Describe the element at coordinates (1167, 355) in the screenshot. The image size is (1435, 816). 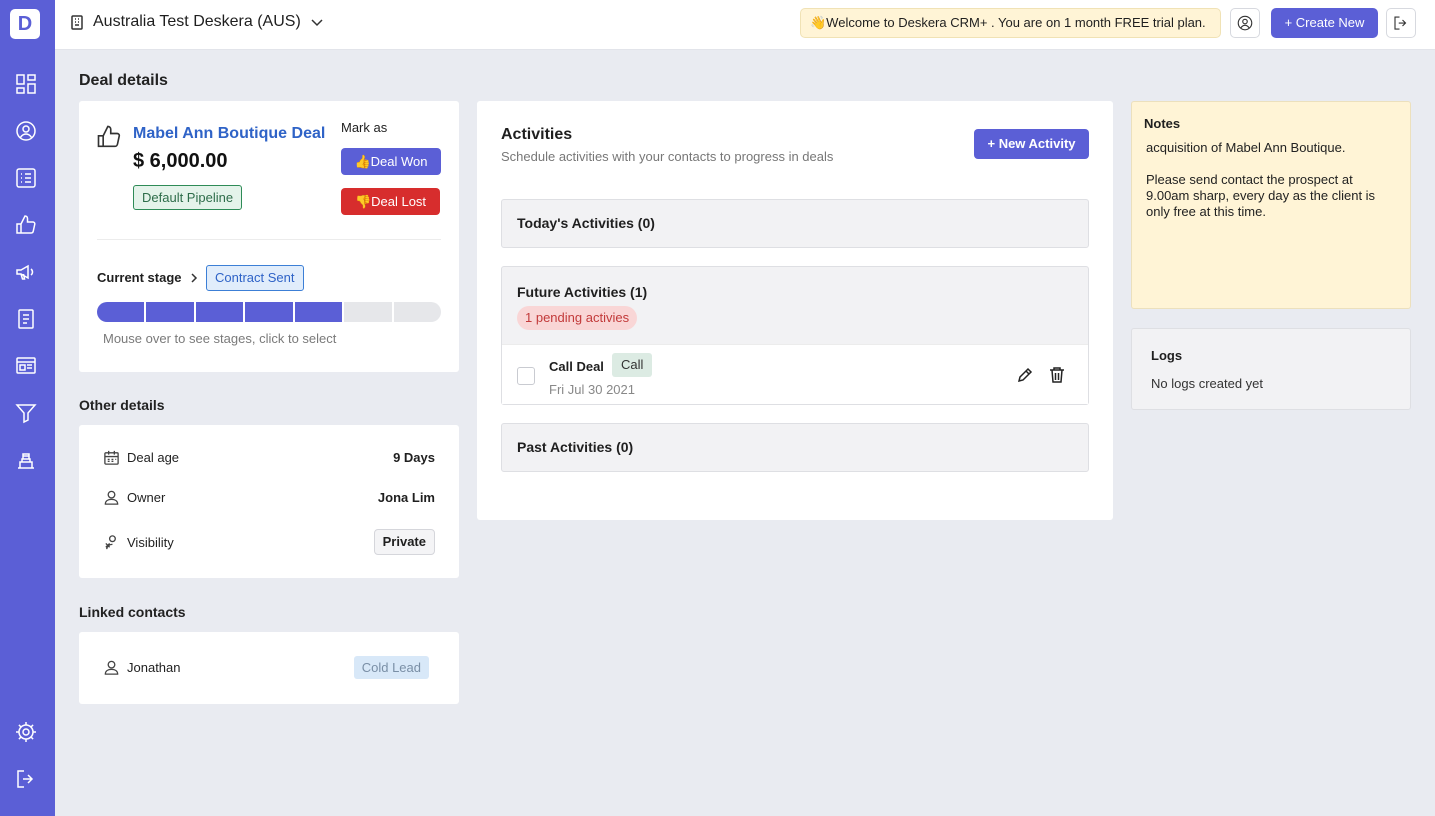
I see `logs-title: Logs` at that location.